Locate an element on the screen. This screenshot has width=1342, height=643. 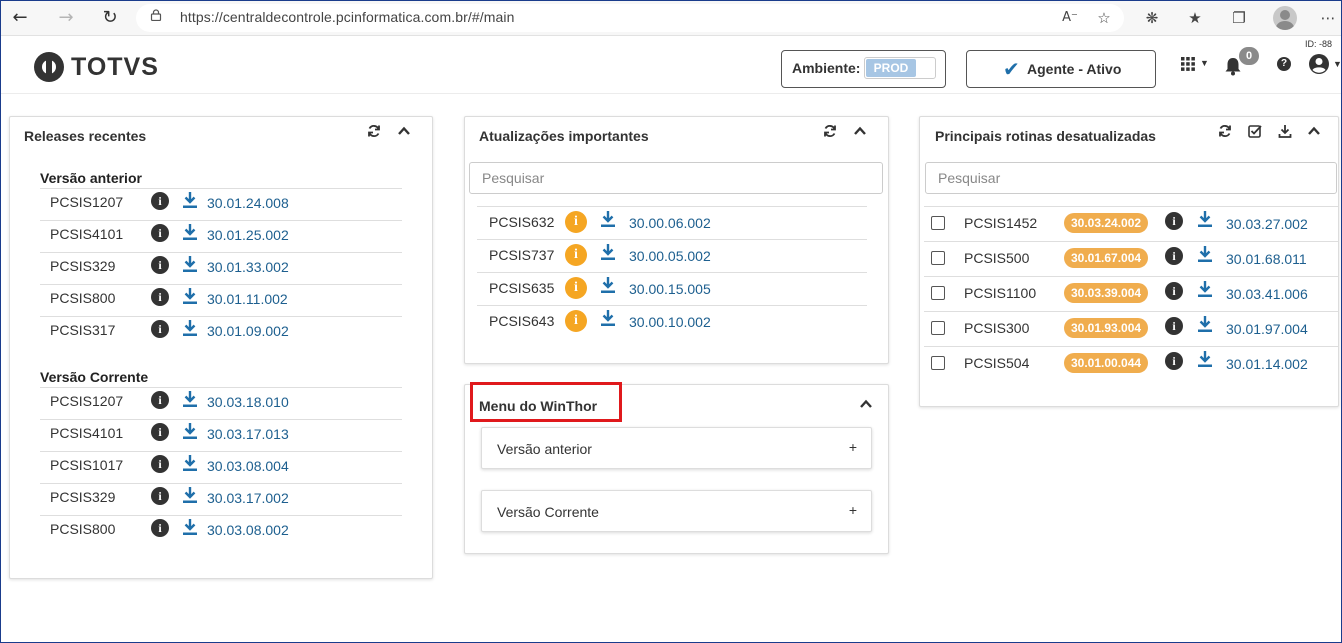
favorites-icon: ★ is located at coordinates (1195, 18).